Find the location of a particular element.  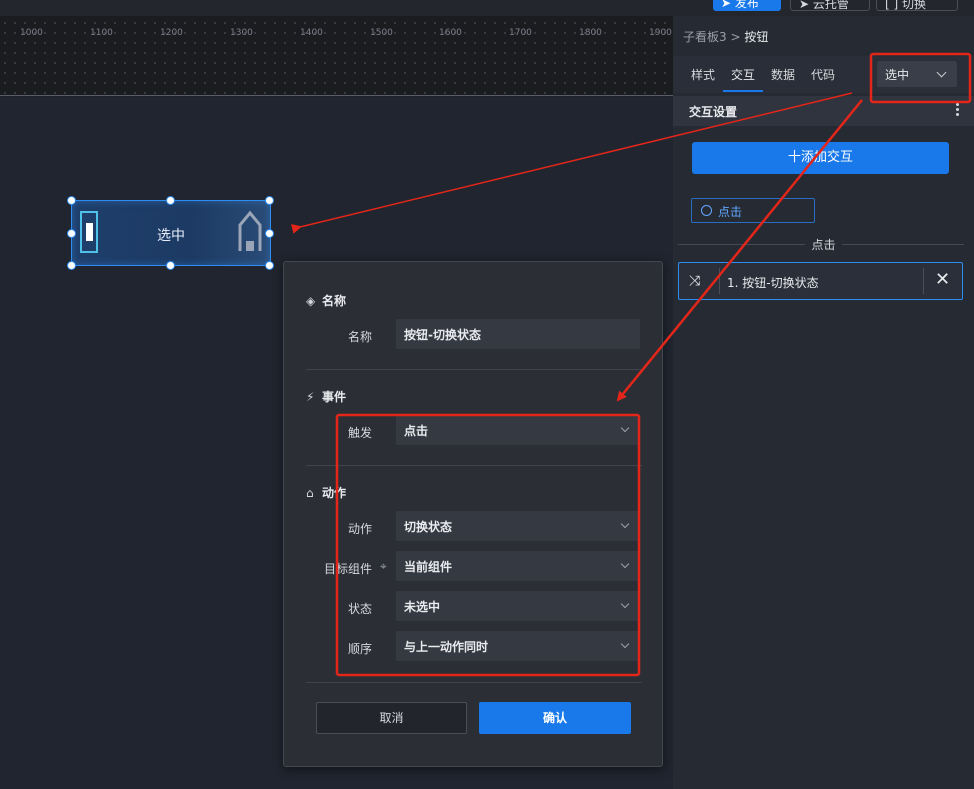

house-icon is located at coordinates (250, 230).